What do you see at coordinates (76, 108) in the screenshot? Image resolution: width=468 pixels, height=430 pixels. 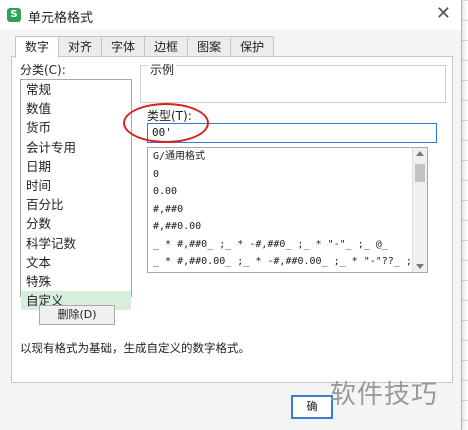 I see `category-item: 数值` at bounding box center [76, 108].